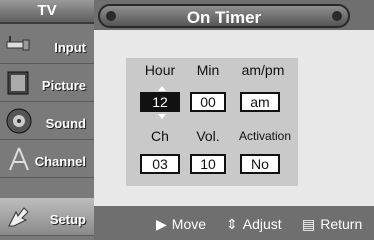  What do you see at coordinates (208, 136) in the screenshot?
I see `volume-header: Vol.` at bounding box center [208, 136].